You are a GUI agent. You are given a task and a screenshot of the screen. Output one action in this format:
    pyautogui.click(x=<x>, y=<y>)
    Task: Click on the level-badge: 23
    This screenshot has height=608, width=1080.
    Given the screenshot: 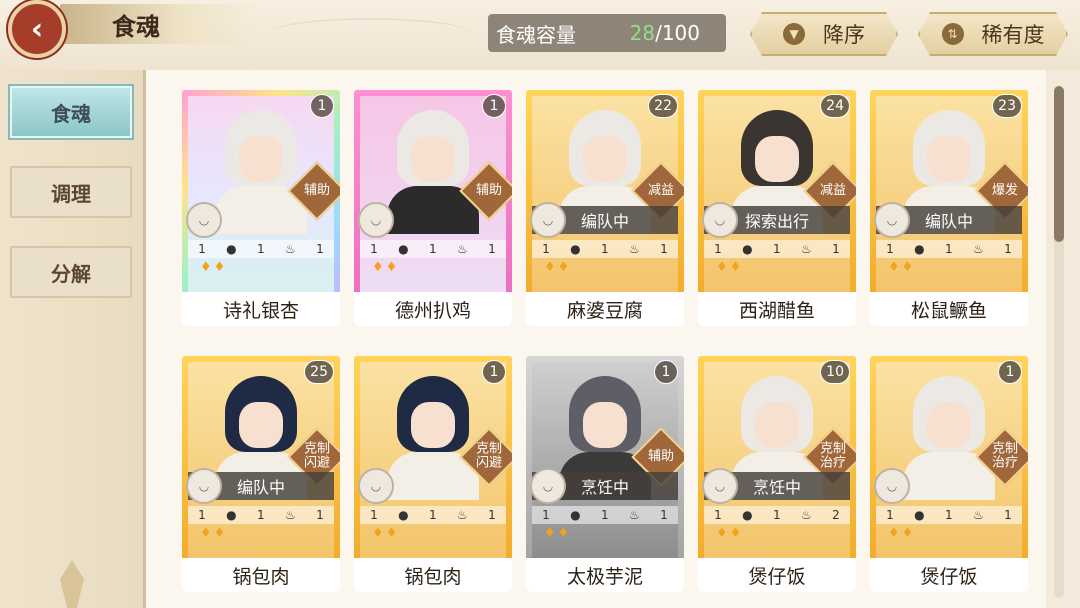 What is the action you would take?
    pyautogui.click(x=1007, y=106)
    